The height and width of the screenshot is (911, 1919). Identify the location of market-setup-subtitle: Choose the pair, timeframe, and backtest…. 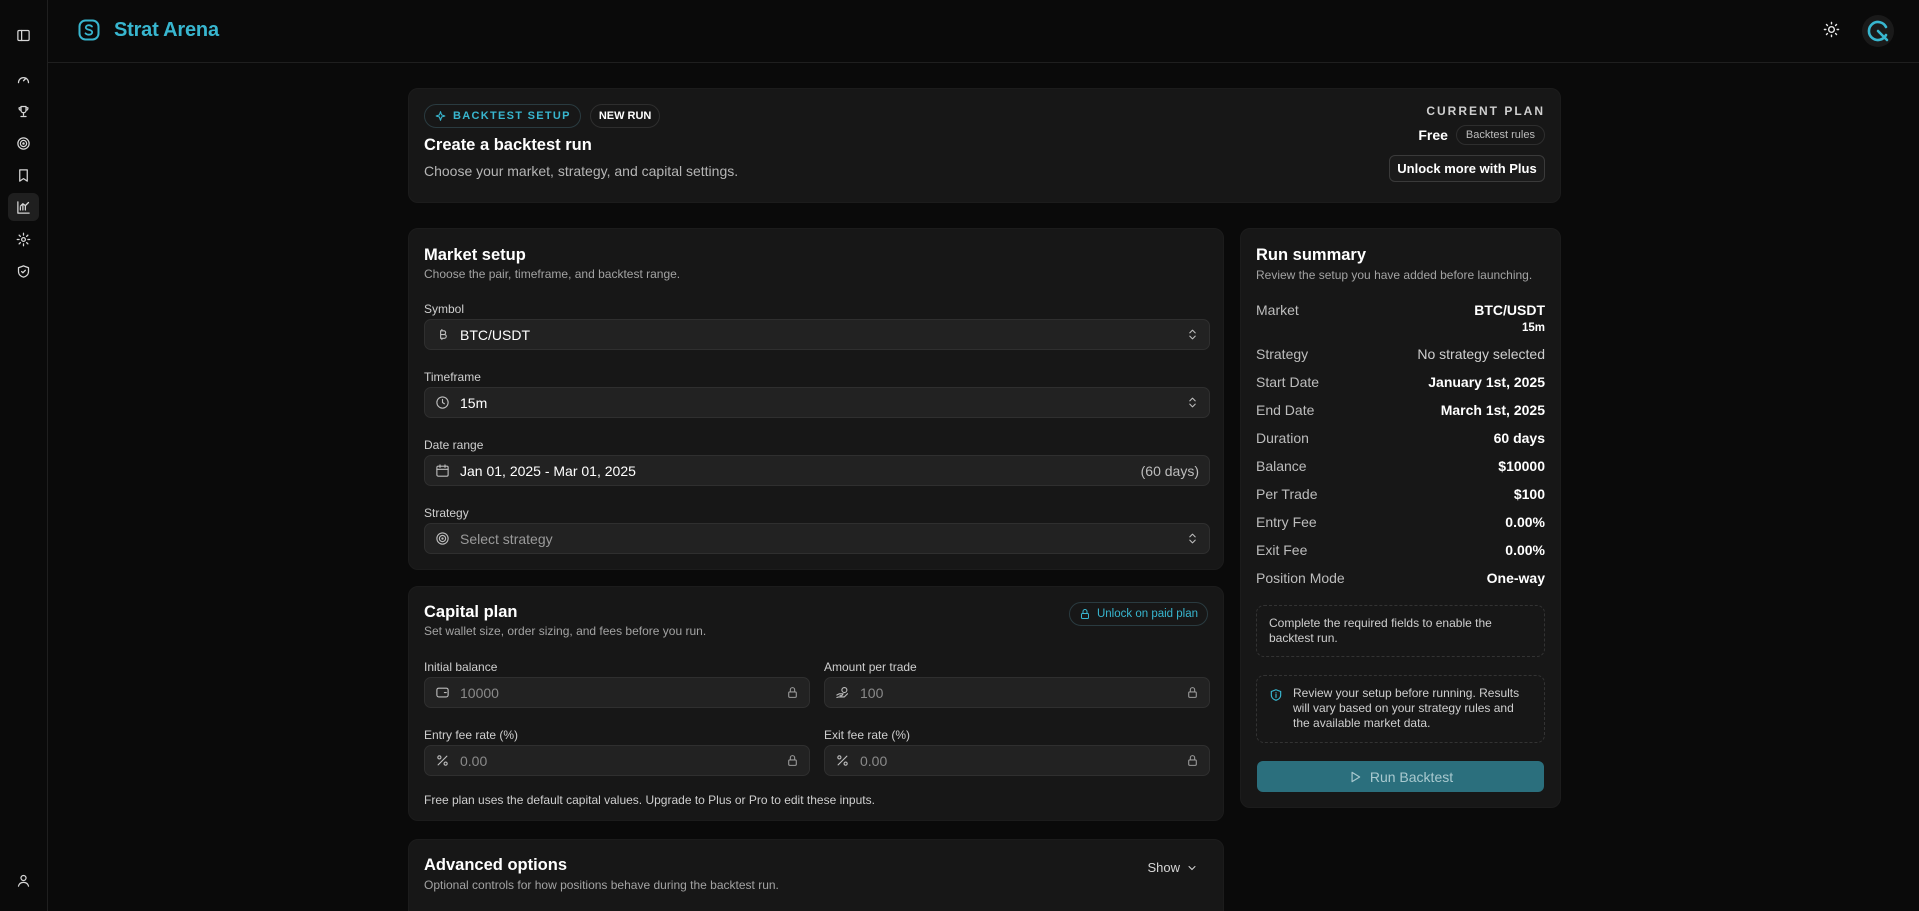
(552, 274).